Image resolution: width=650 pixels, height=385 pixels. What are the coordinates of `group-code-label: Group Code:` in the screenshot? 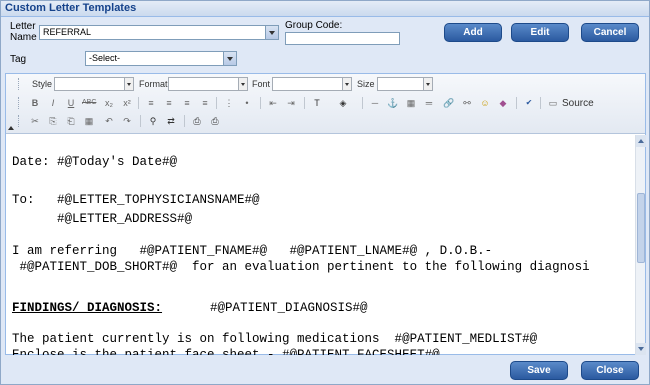 It's located at (314, 25).